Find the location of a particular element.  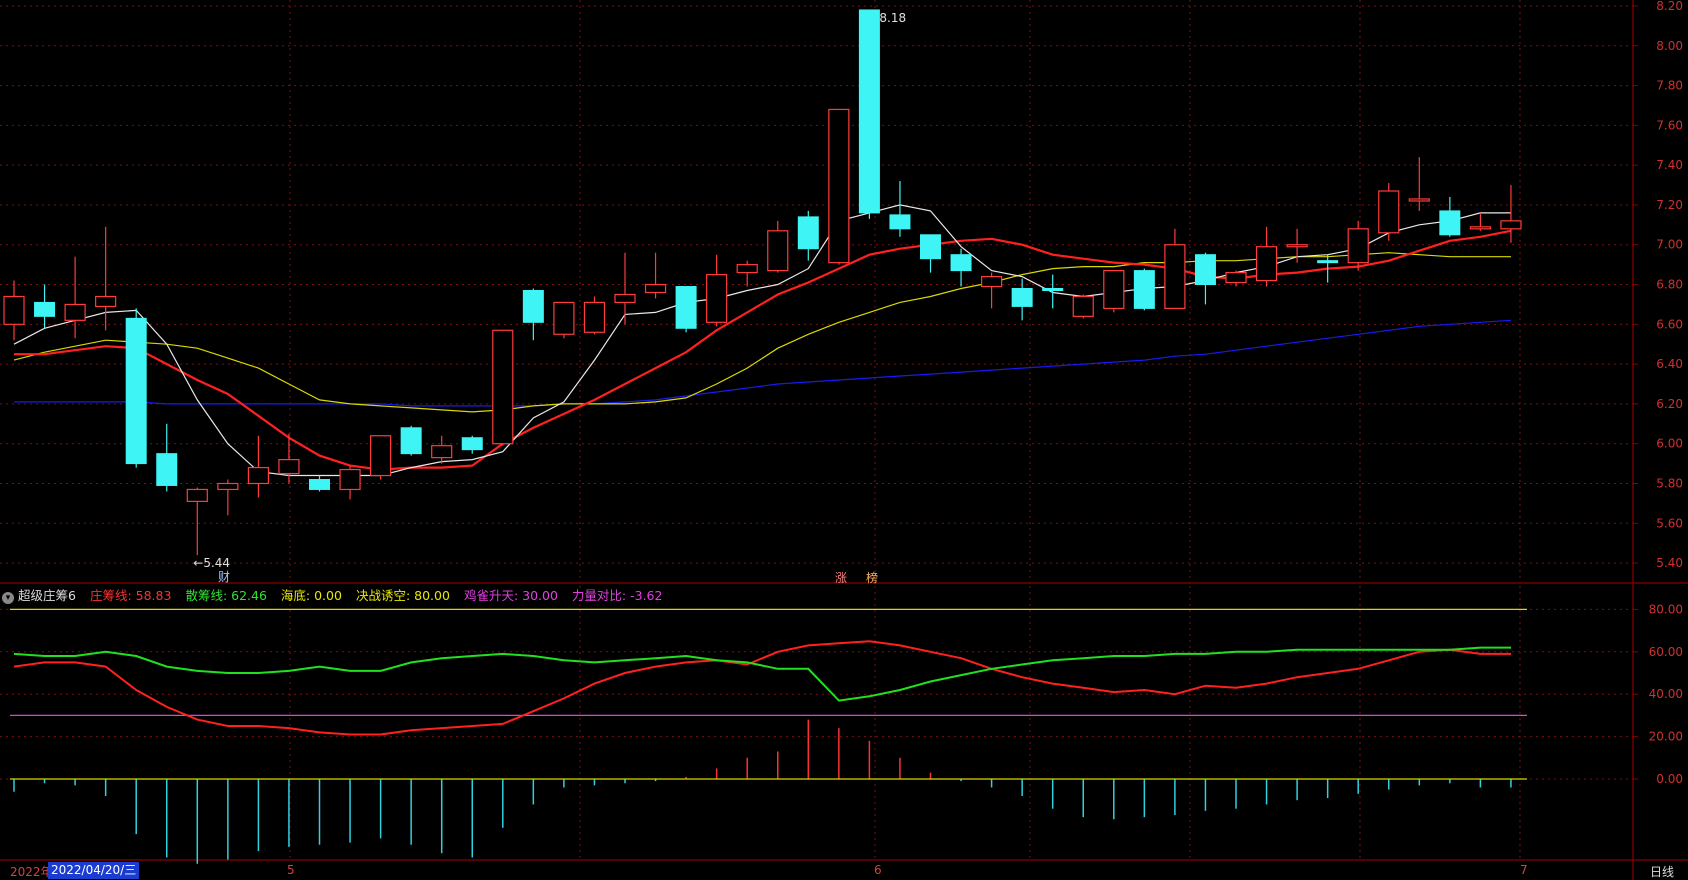

price-tick-label: 7.20 is located at coordinates (1669, 205).